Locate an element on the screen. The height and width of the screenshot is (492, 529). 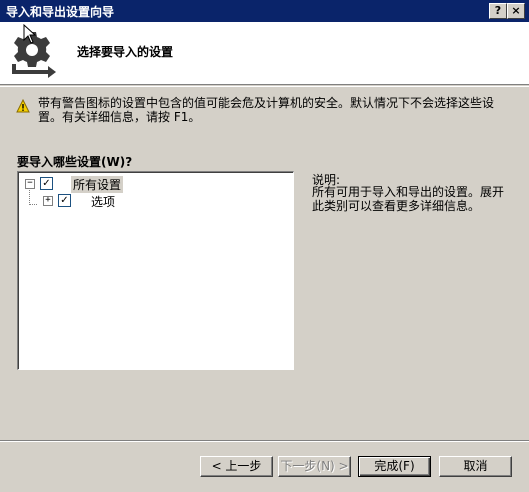
tree-item-options: + ✓ 选项 is located at coordinates (154, 201).